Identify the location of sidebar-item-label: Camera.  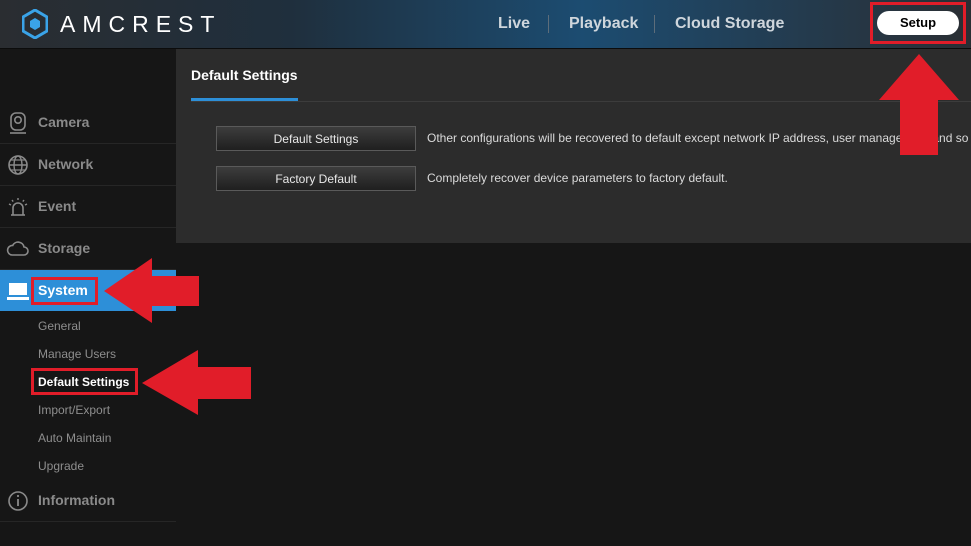
(64, 122).